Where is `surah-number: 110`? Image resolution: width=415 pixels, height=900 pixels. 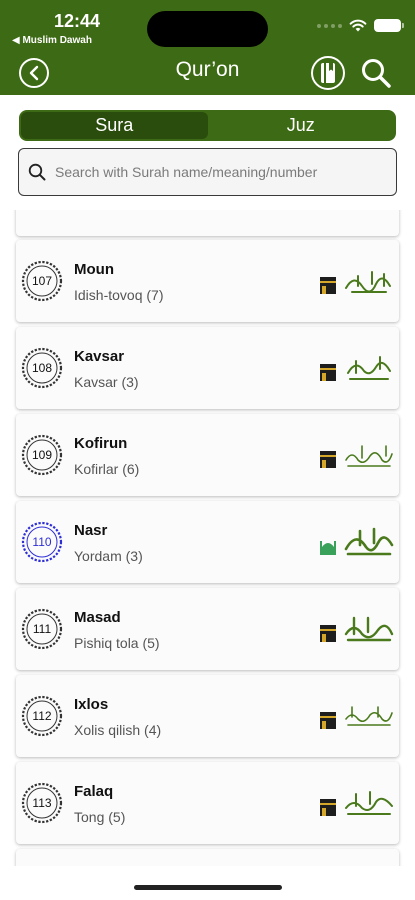
surah-number: 110 is located at coordinates (42, 542).